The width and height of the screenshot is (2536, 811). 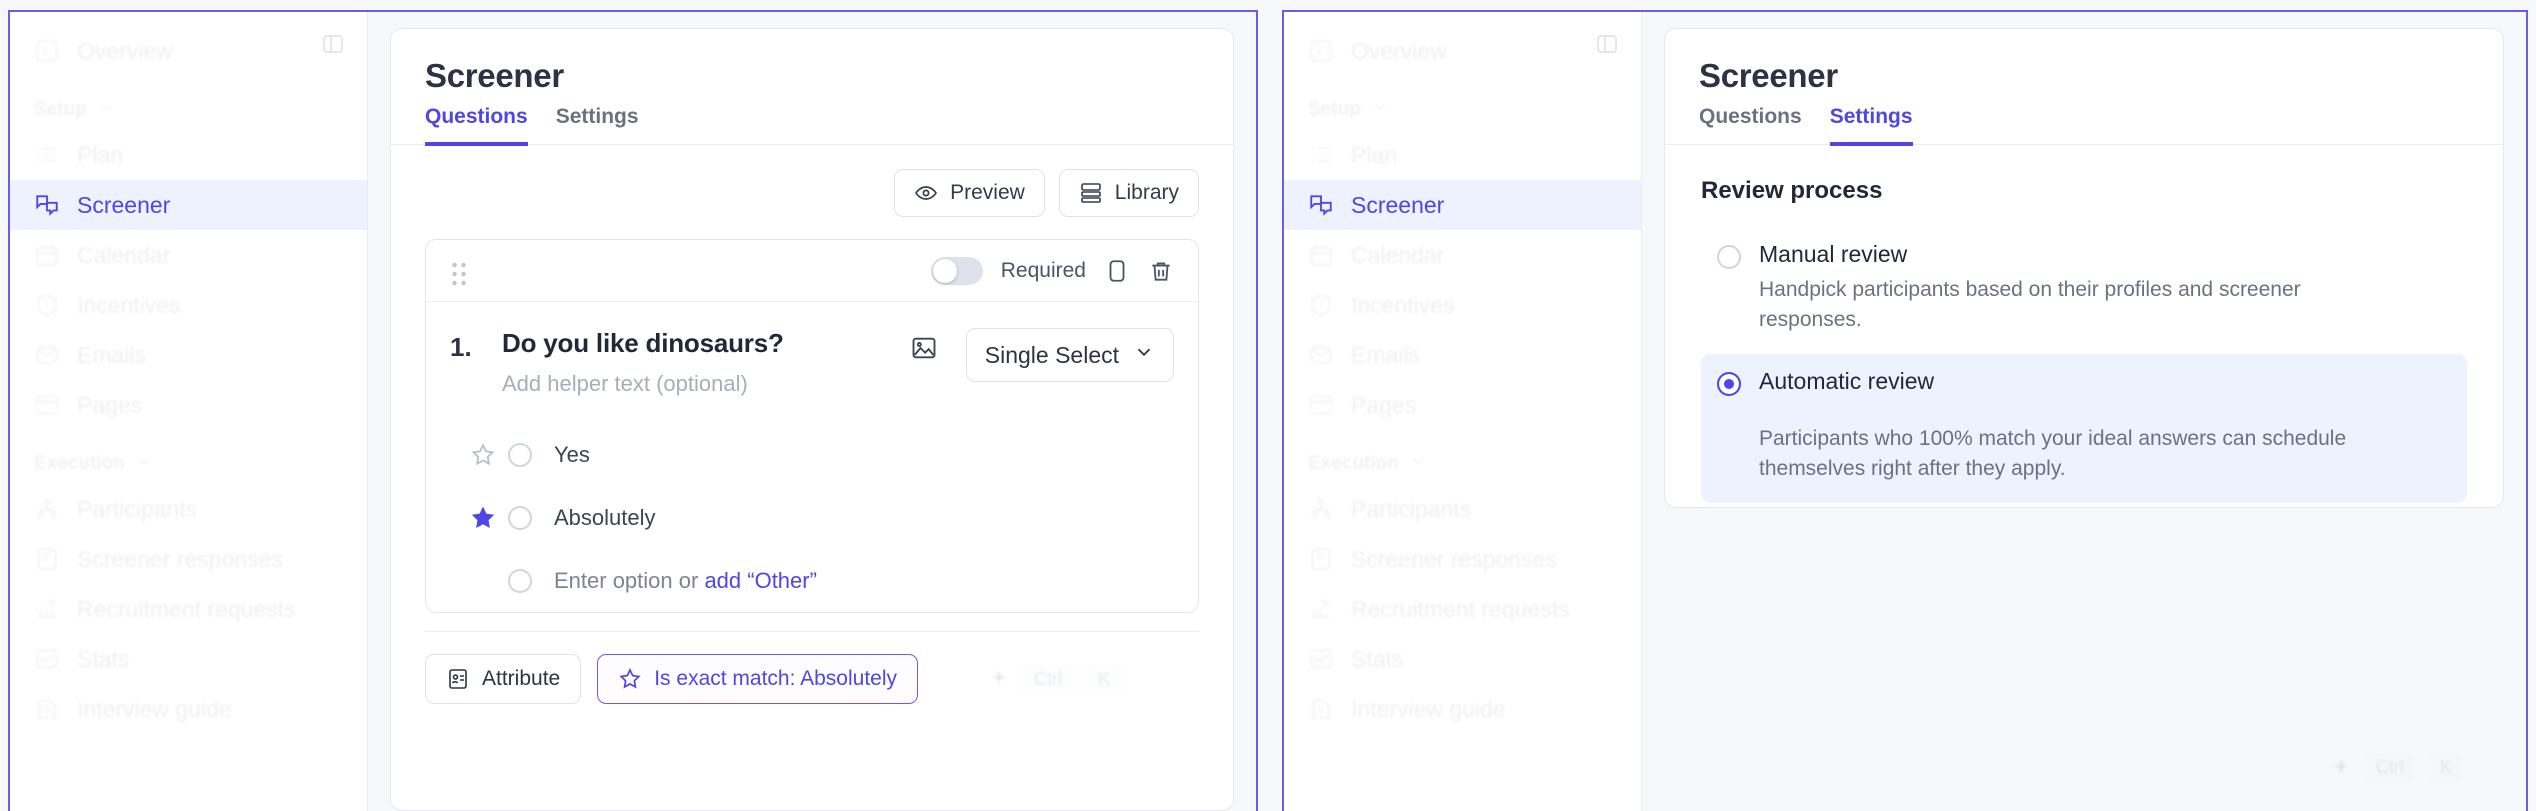 What do you see at coordinates (1128, 193) in the screenshot?
I see `library-button: Library` at bounding box center [1128, 193].